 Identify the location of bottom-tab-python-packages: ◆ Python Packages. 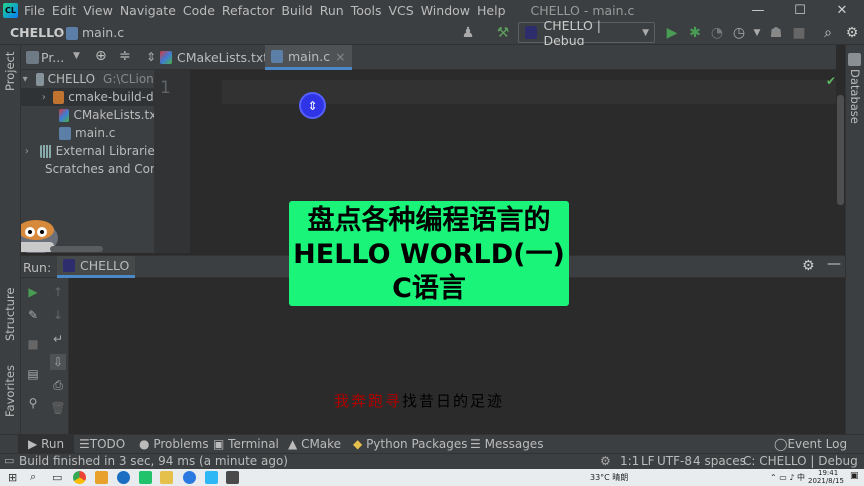
(410, 444).